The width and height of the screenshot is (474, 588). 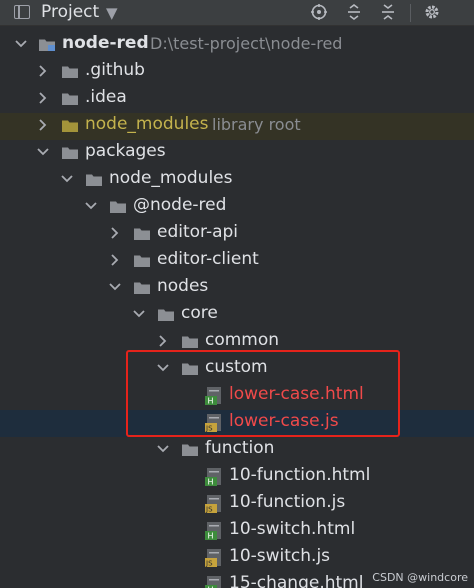 What do you see at coordinates (292, 529) in the screenshot?
I see `tree-label-10-switch-html: 10-switch.html` at bounding box center [292, 529].